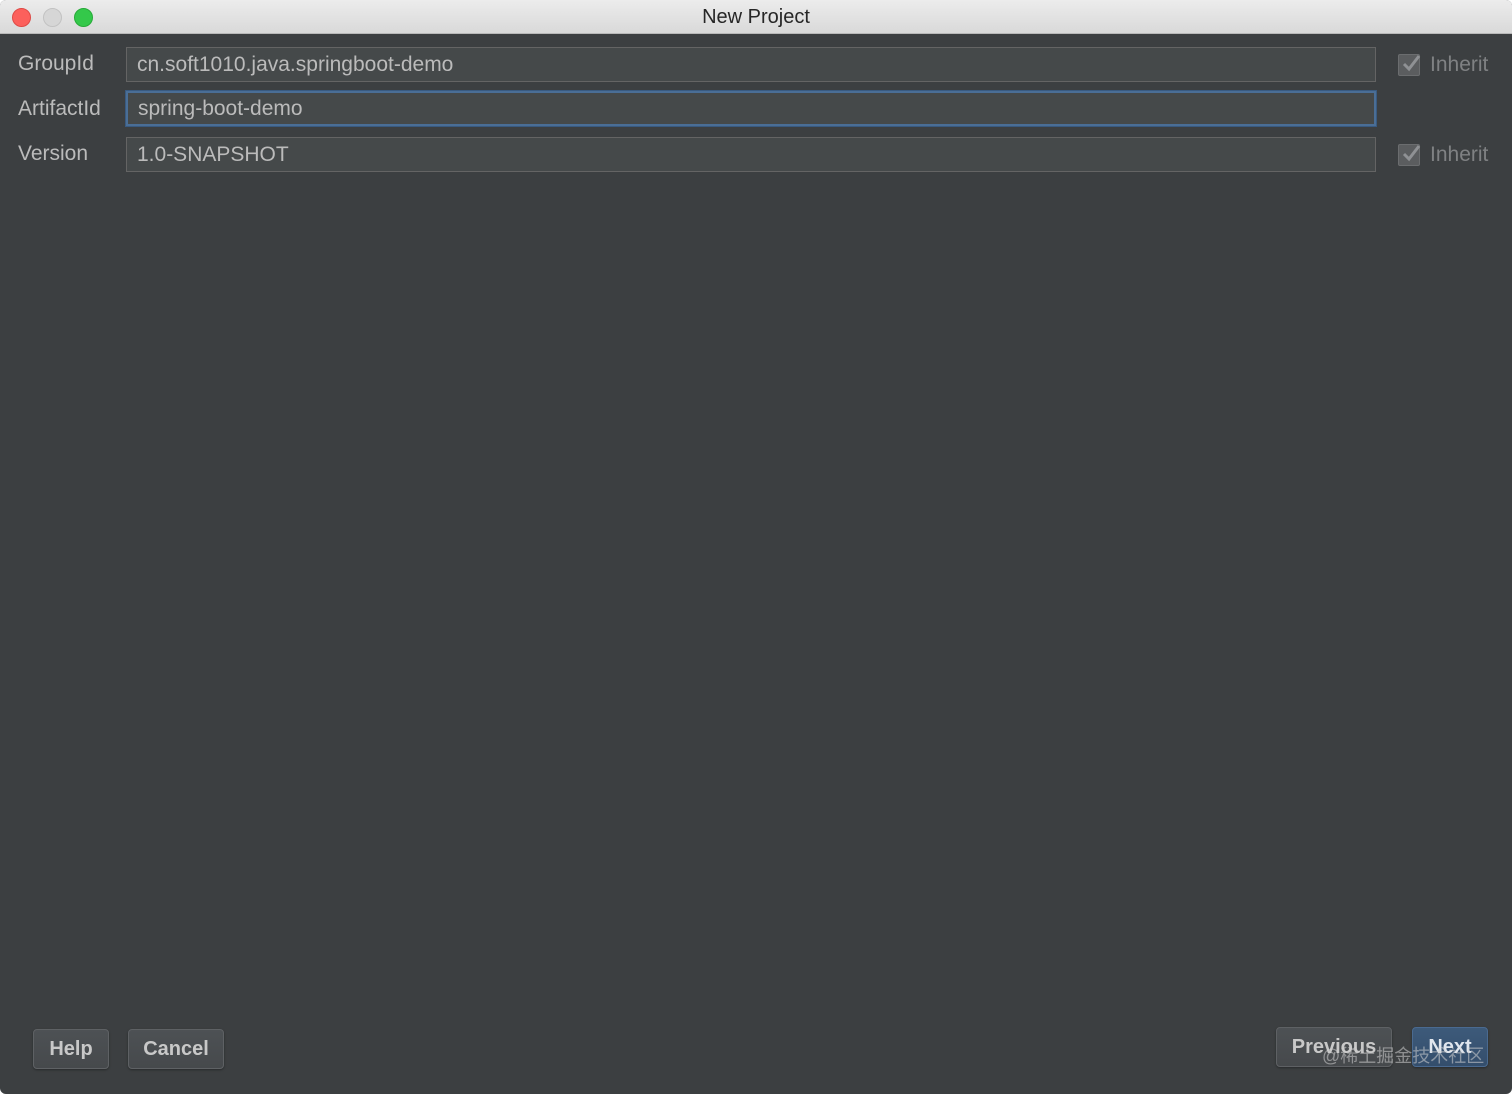 Image resolution: width=1512 pixels, height=1094 pixels. I want to click on help-button: Help, so click(71, 1049).